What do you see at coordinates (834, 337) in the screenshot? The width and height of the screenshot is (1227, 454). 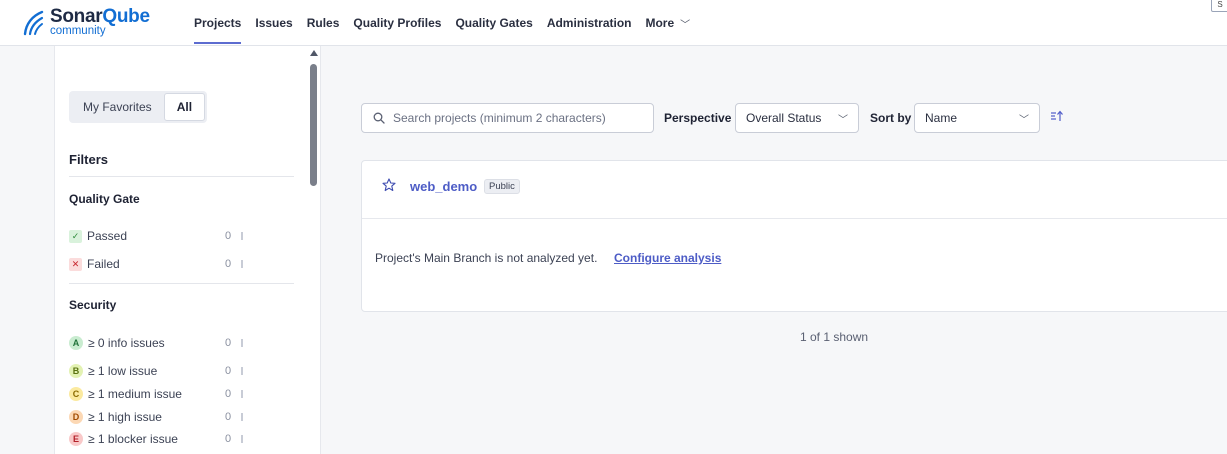 I see `shown-count: 1 of 1 shown` at bounding box center [834, 337].